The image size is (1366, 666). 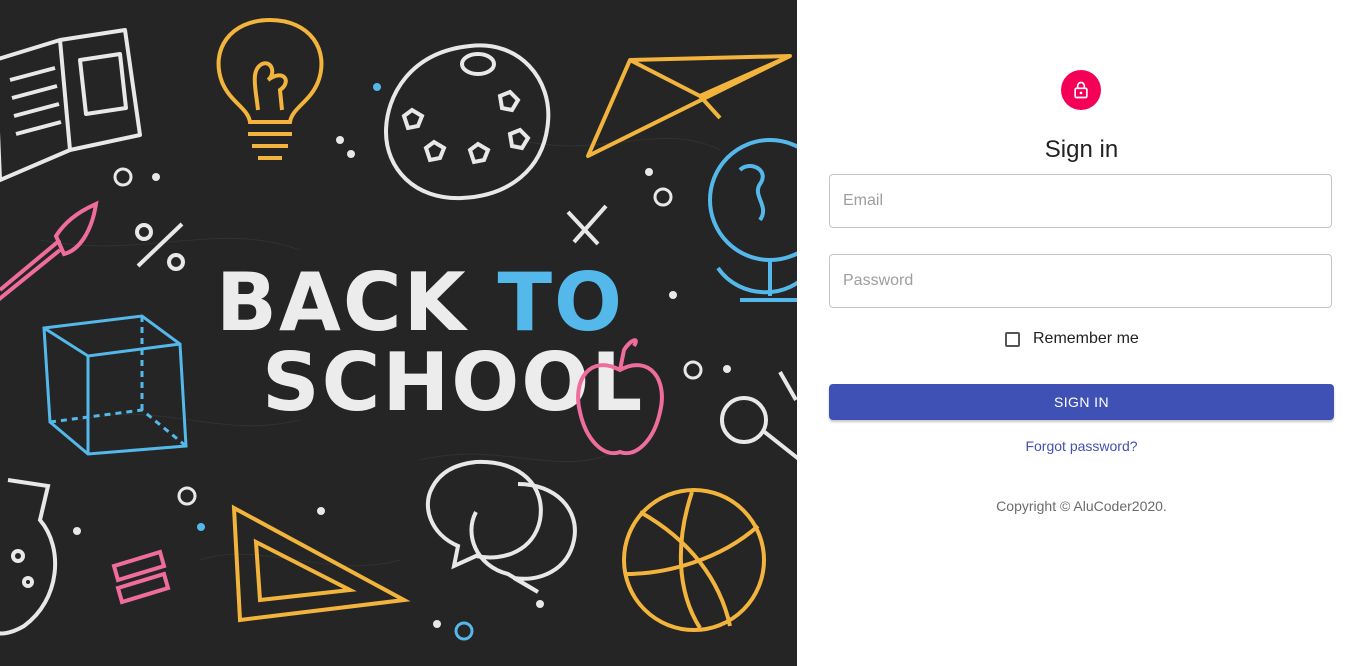 I want to click on equals-sign-doodle, so click(x=141, y=577).